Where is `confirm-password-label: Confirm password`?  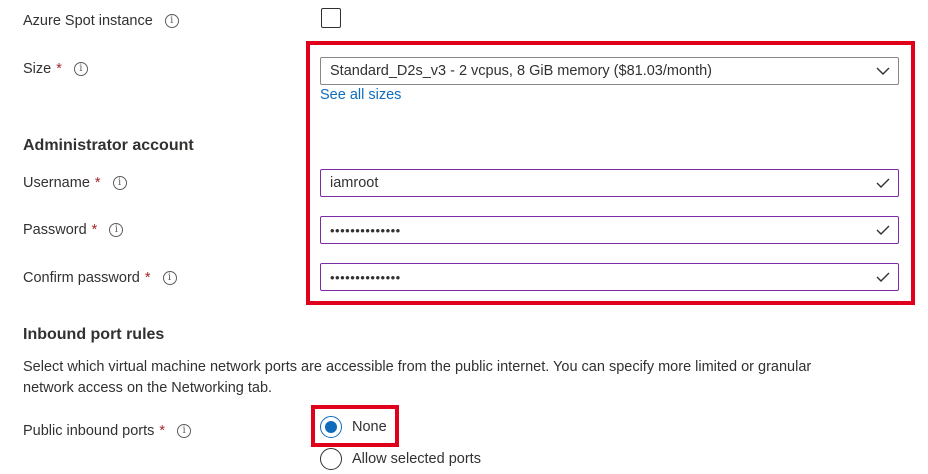
confirm-password-label: Confirm password is located at coordinates (81, 278).